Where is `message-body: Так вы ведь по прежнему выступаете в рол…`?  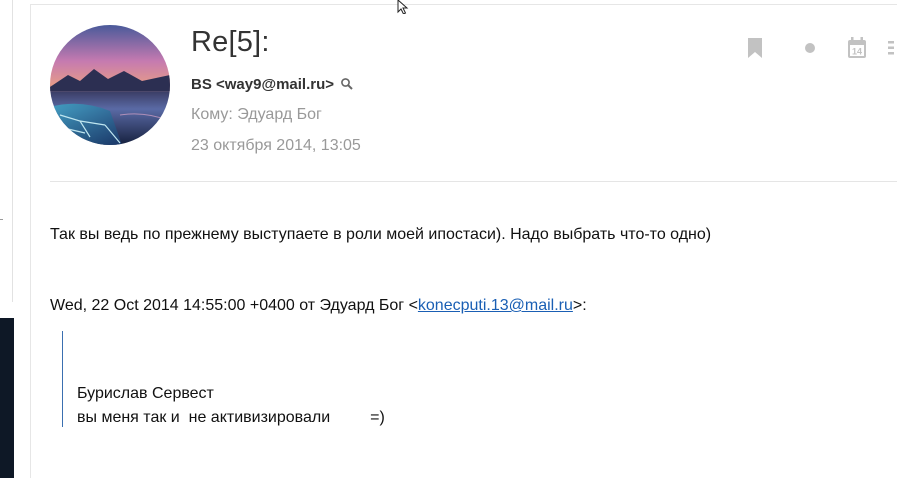 message-body: Так вы ведь по прежнему выступаете в рол… is located at coordinates (381, 234).